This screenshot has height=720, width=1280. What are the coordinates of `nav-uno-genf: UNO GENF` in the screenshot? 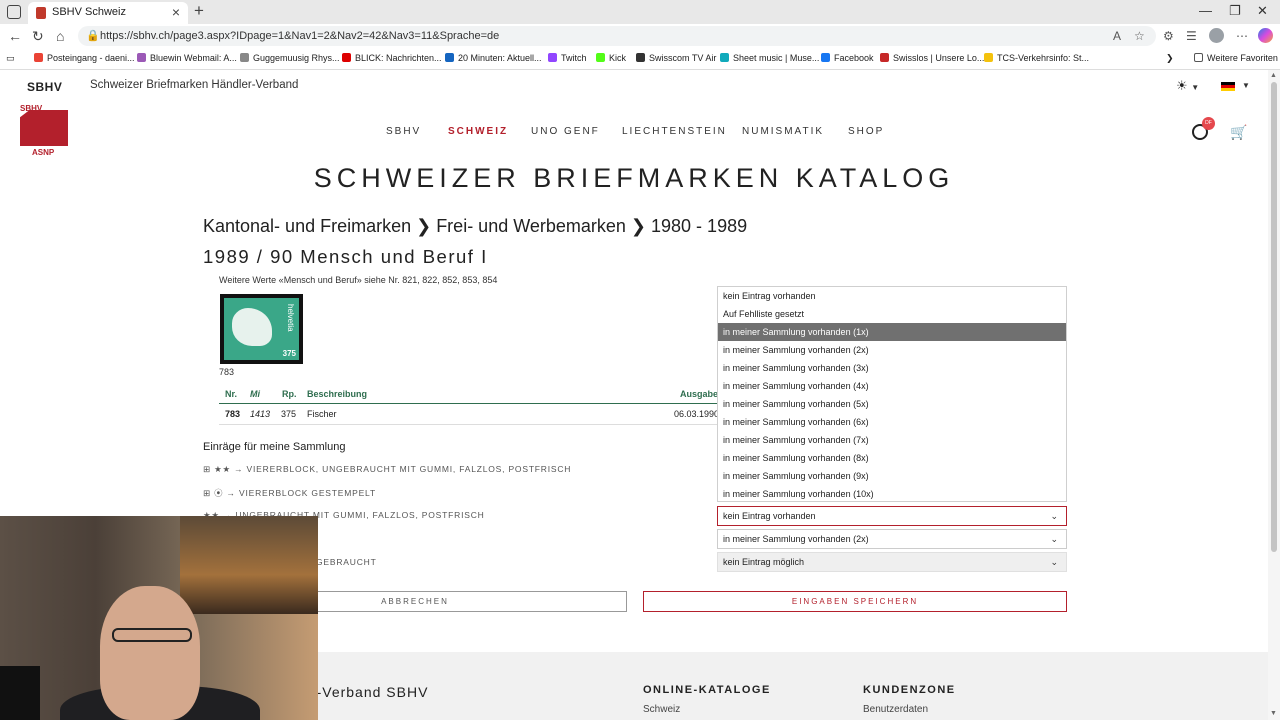 It's located at (565, 131).